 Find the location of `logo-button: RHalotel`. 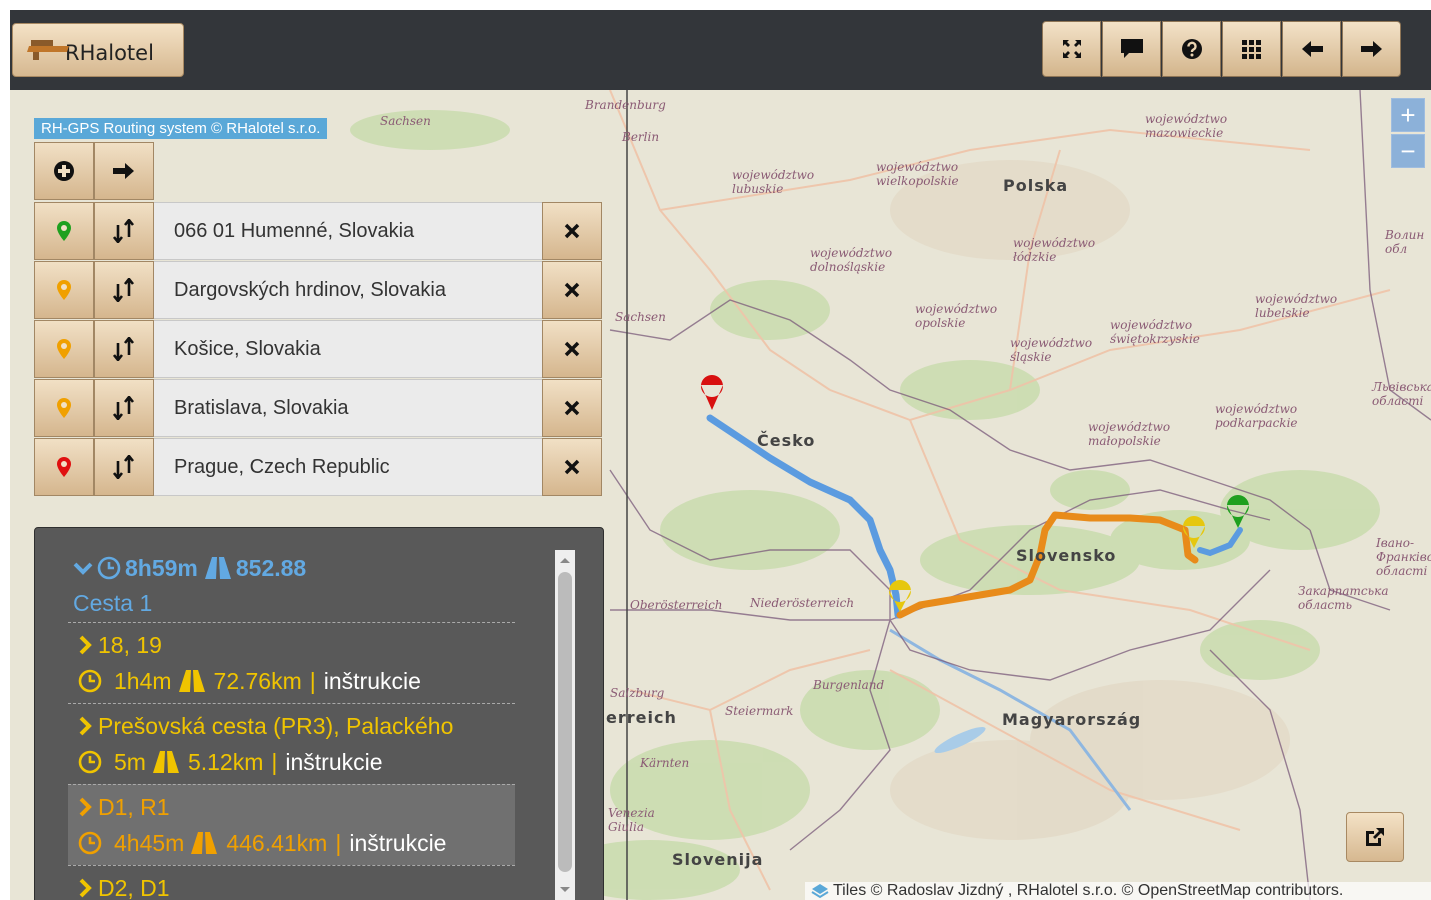

logo-button: RHalotel is located at coordinates (98, 50).